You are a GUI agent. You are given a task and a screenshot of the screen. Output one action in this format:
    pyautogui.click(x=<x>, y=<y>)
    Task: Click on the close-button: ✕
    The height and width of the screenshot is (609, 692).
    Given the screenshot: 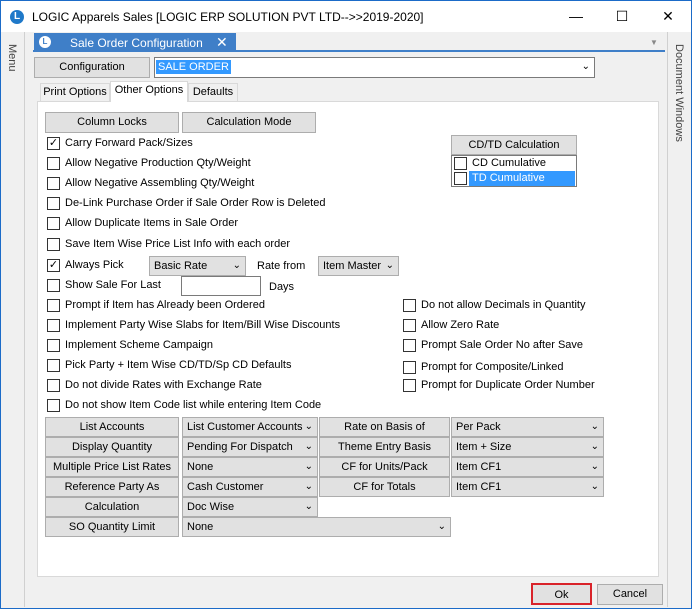 What is the action you would take?
    pyautogui.click(x=668, y=16)
    